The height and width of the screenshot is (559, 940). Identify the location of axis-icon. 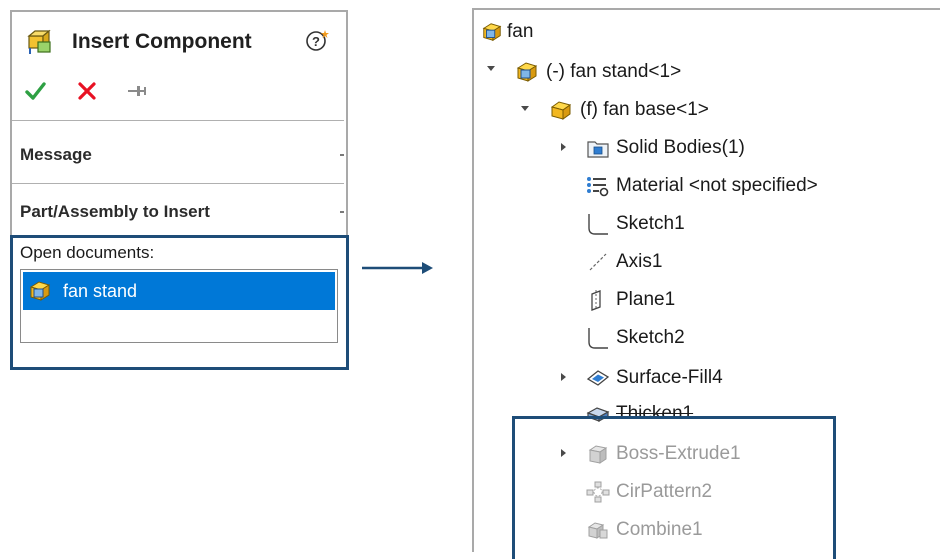
(598, 262).